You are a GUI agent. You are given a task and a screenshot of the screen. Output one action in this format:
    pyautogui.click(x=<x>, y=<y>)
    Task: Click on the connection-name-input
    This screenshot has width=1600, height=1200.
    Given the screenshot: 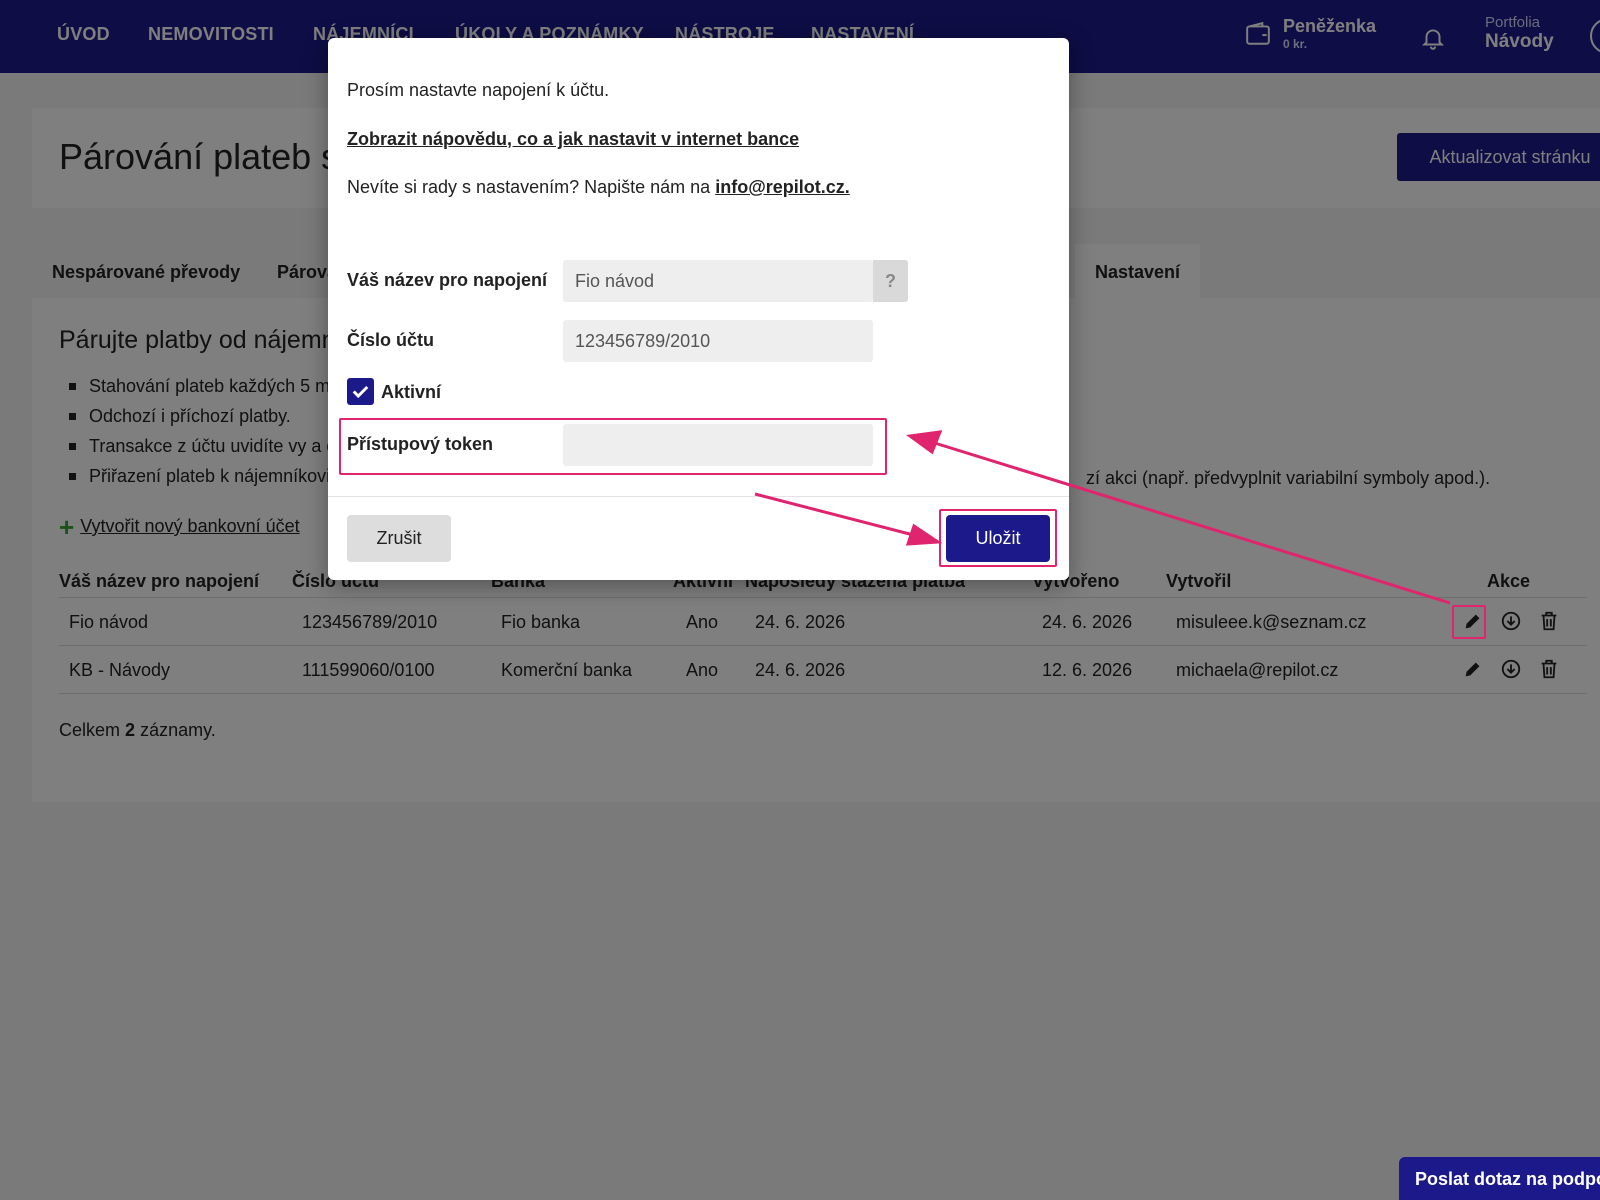 What is the action you would take?
    pyautogui.click(x=718, y=281)
    